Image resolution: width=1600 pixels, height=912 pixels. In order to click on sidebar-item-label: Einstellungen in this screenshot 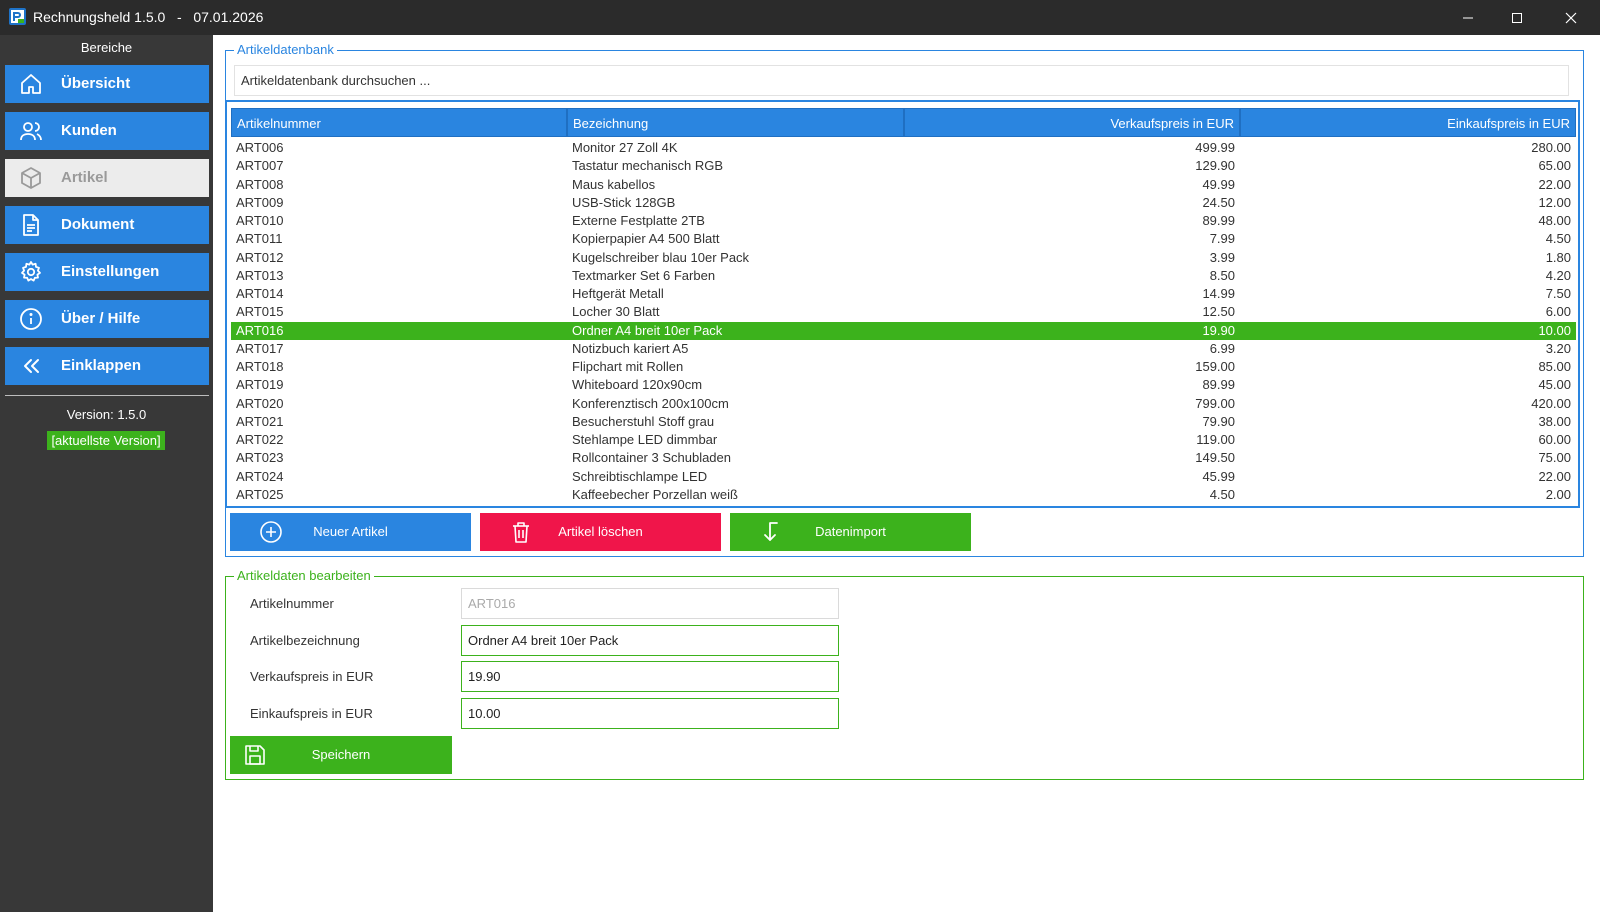, I will do `click(110, 271)`.